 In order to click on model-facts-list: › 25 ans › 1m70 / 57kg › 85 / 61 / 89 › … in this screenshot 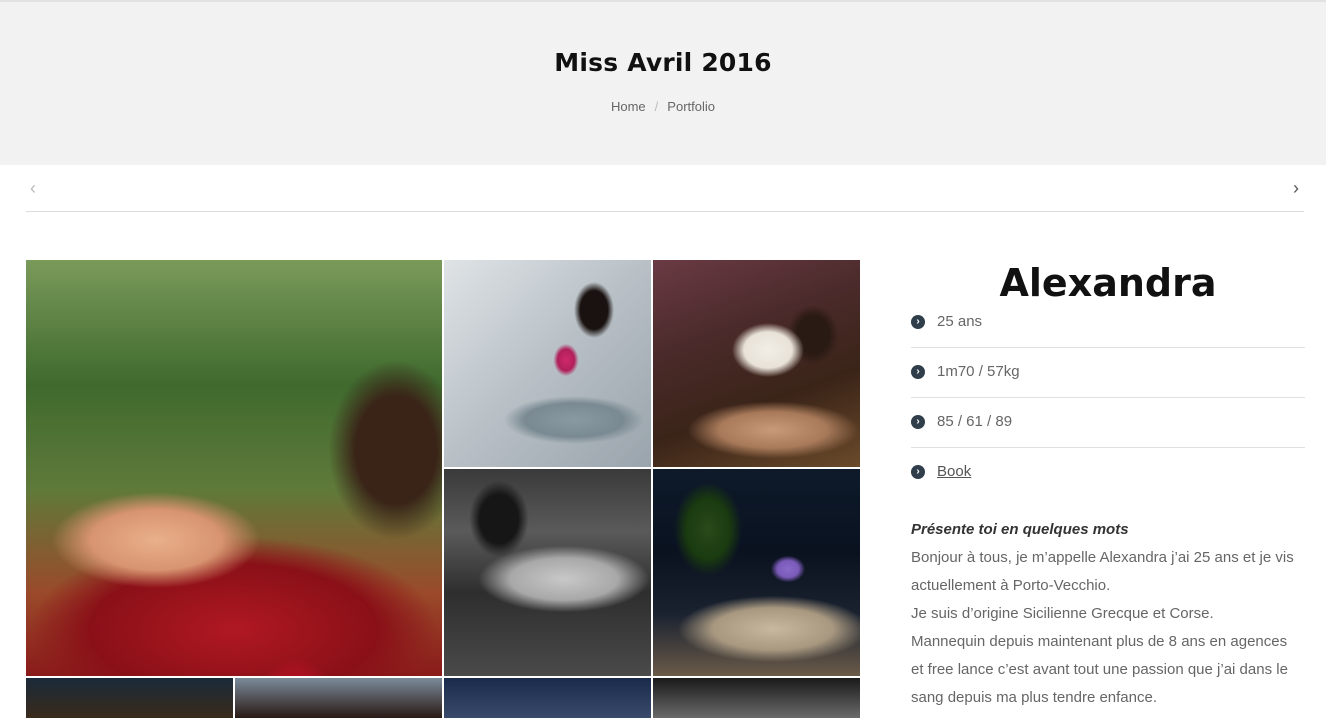, I will do `click(1108, 397)`.